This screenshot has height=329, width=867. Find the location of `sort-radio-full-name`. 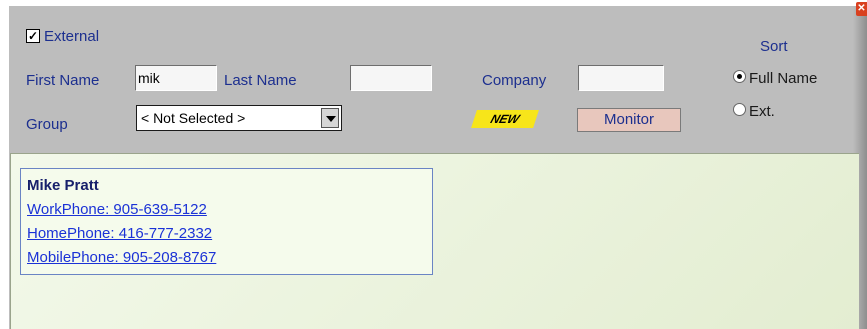

sort-radio-full-name is located at coordinates (739, 76).